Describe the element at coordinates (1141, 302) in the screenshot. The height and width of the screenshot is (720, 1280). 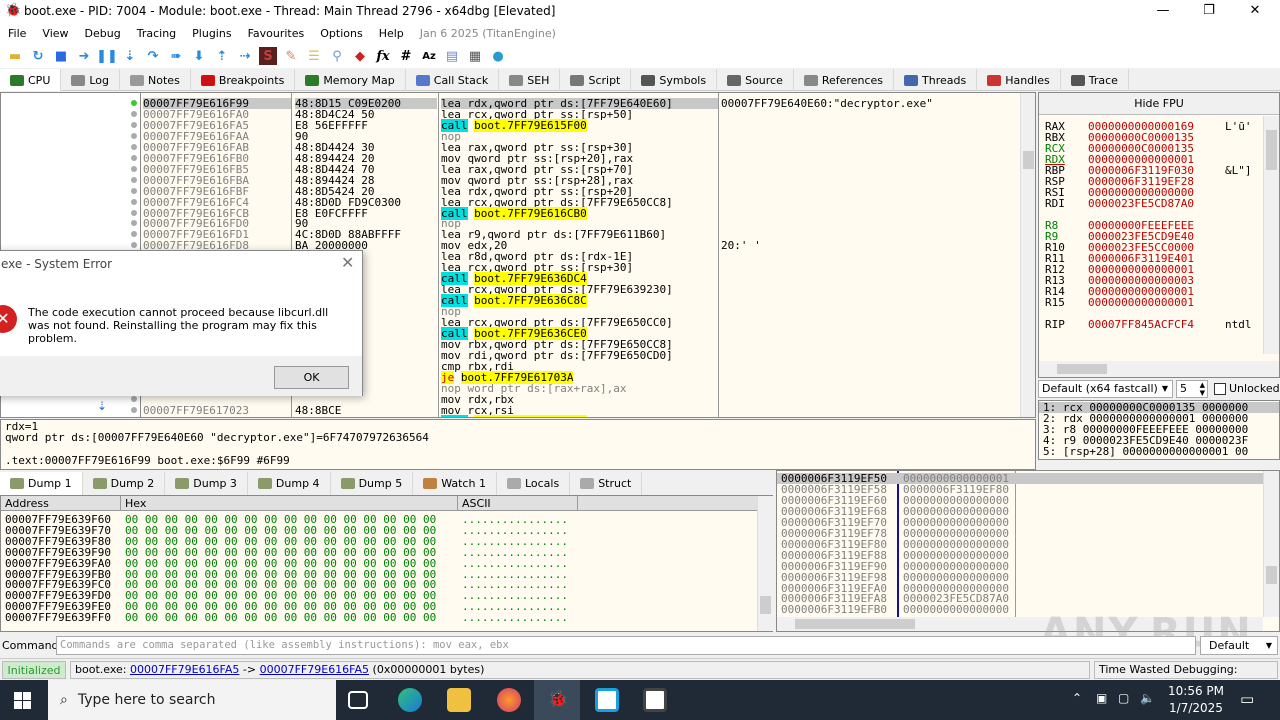
I see `register-value: 0000000000000001` at that location.